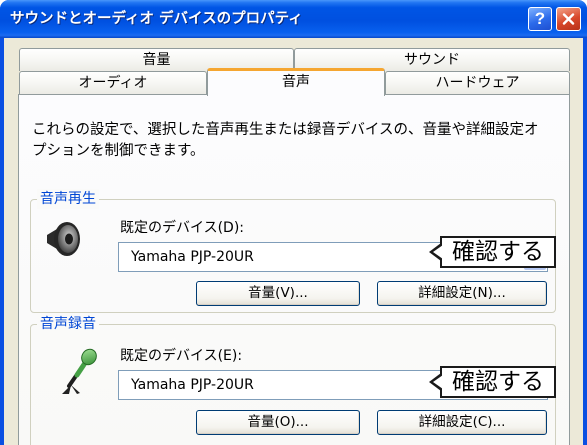 Image resolution: width=587 pixels, height=445 pixels. Describe the element at coordinates (492, 382) in the screenshot. I see `recording-confirm-callout: 確認する` at that location.